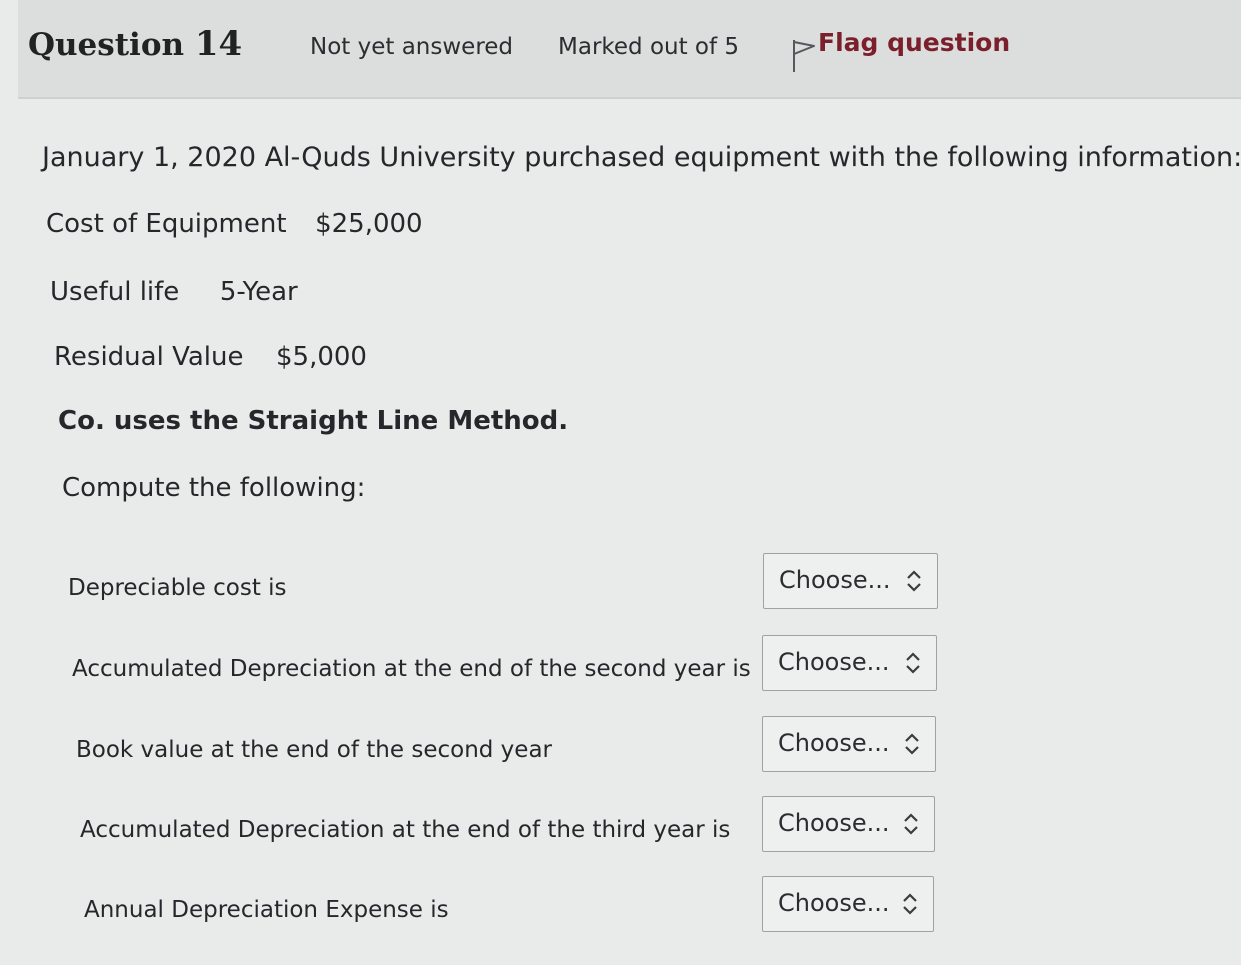 This screenshot has width=1241, height=965. Describe the element at coordinates (166, 224) in the screenshot. I see `cost-label: Cost of Equipment` at that location.